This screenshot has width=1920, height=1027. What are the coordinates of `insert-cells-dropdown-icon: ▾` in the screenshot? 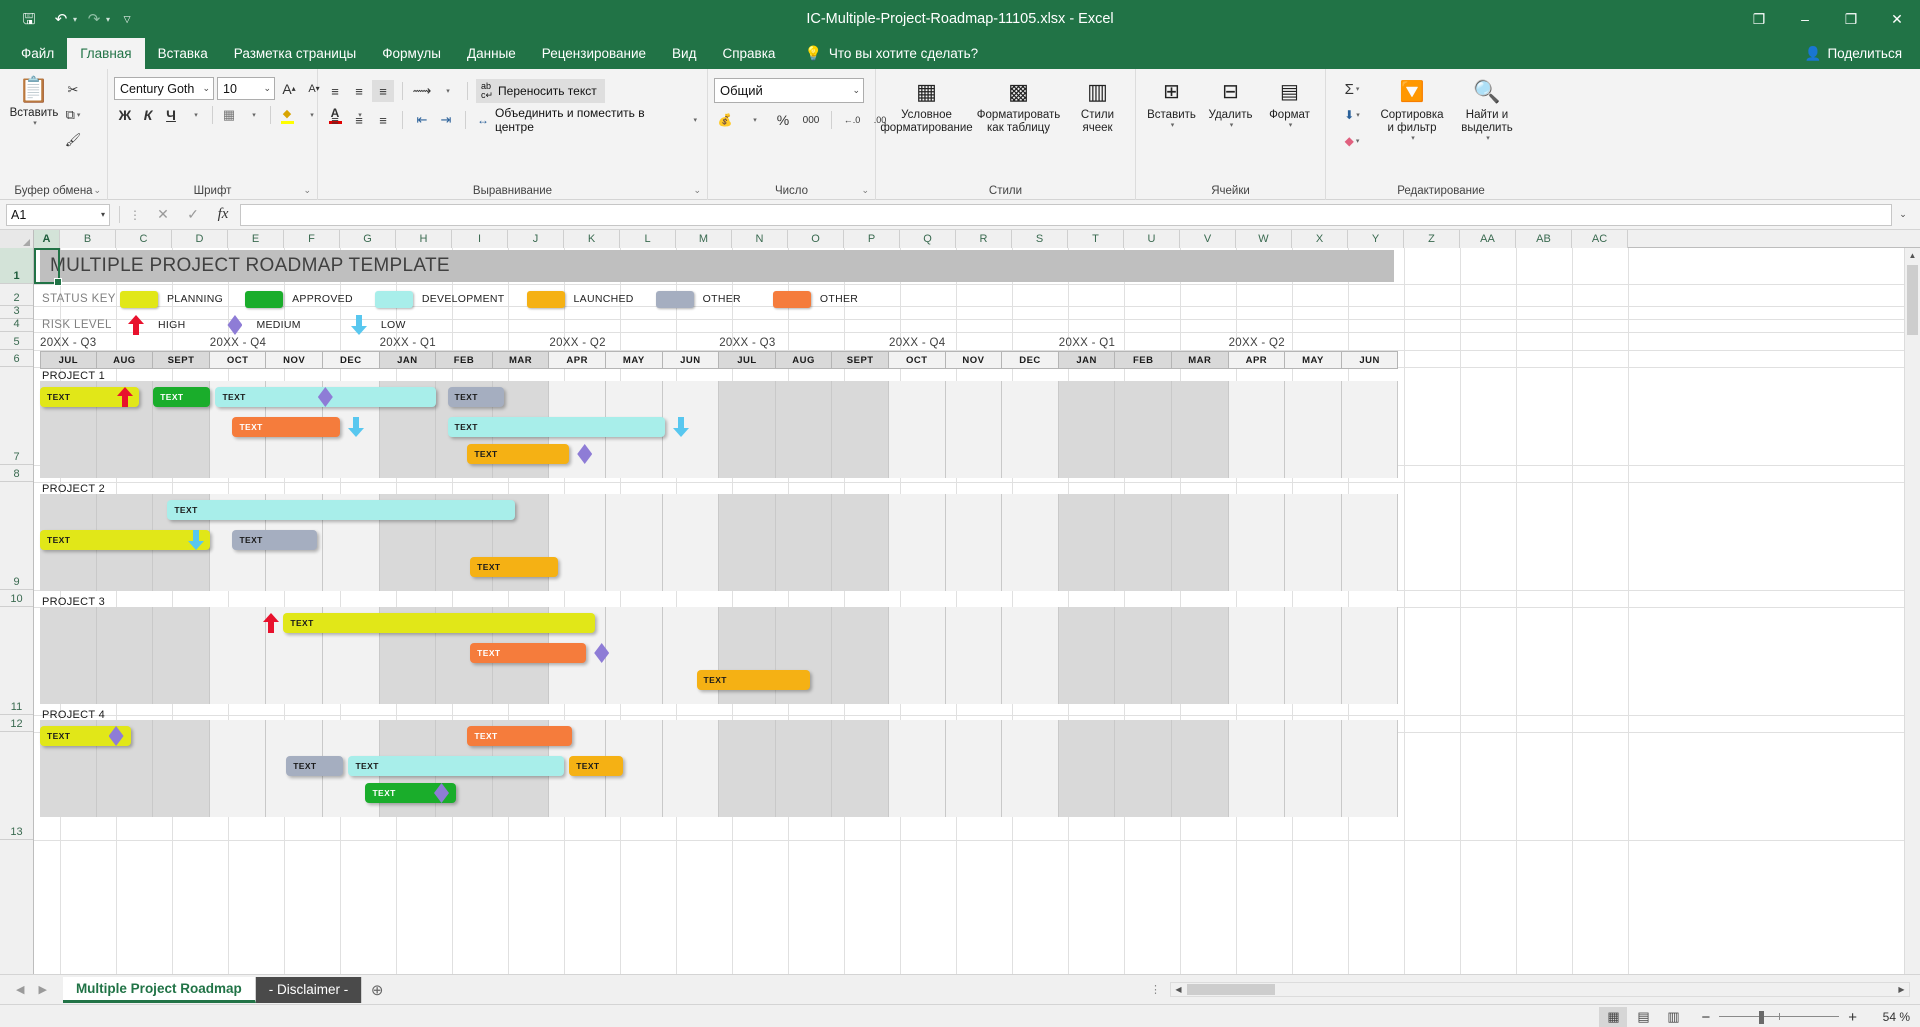 It's located at (1173, 126).